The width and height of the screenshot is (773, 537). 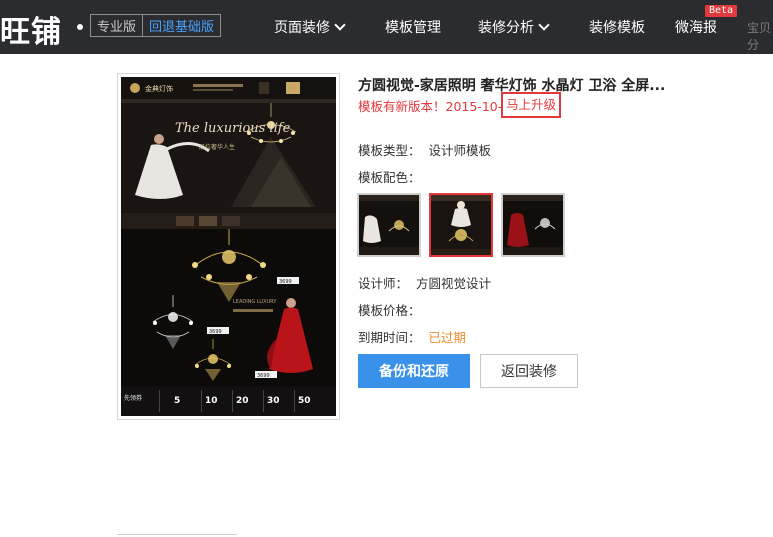 I want to click on preview-coupon: 30, so click(x=273, y=401).